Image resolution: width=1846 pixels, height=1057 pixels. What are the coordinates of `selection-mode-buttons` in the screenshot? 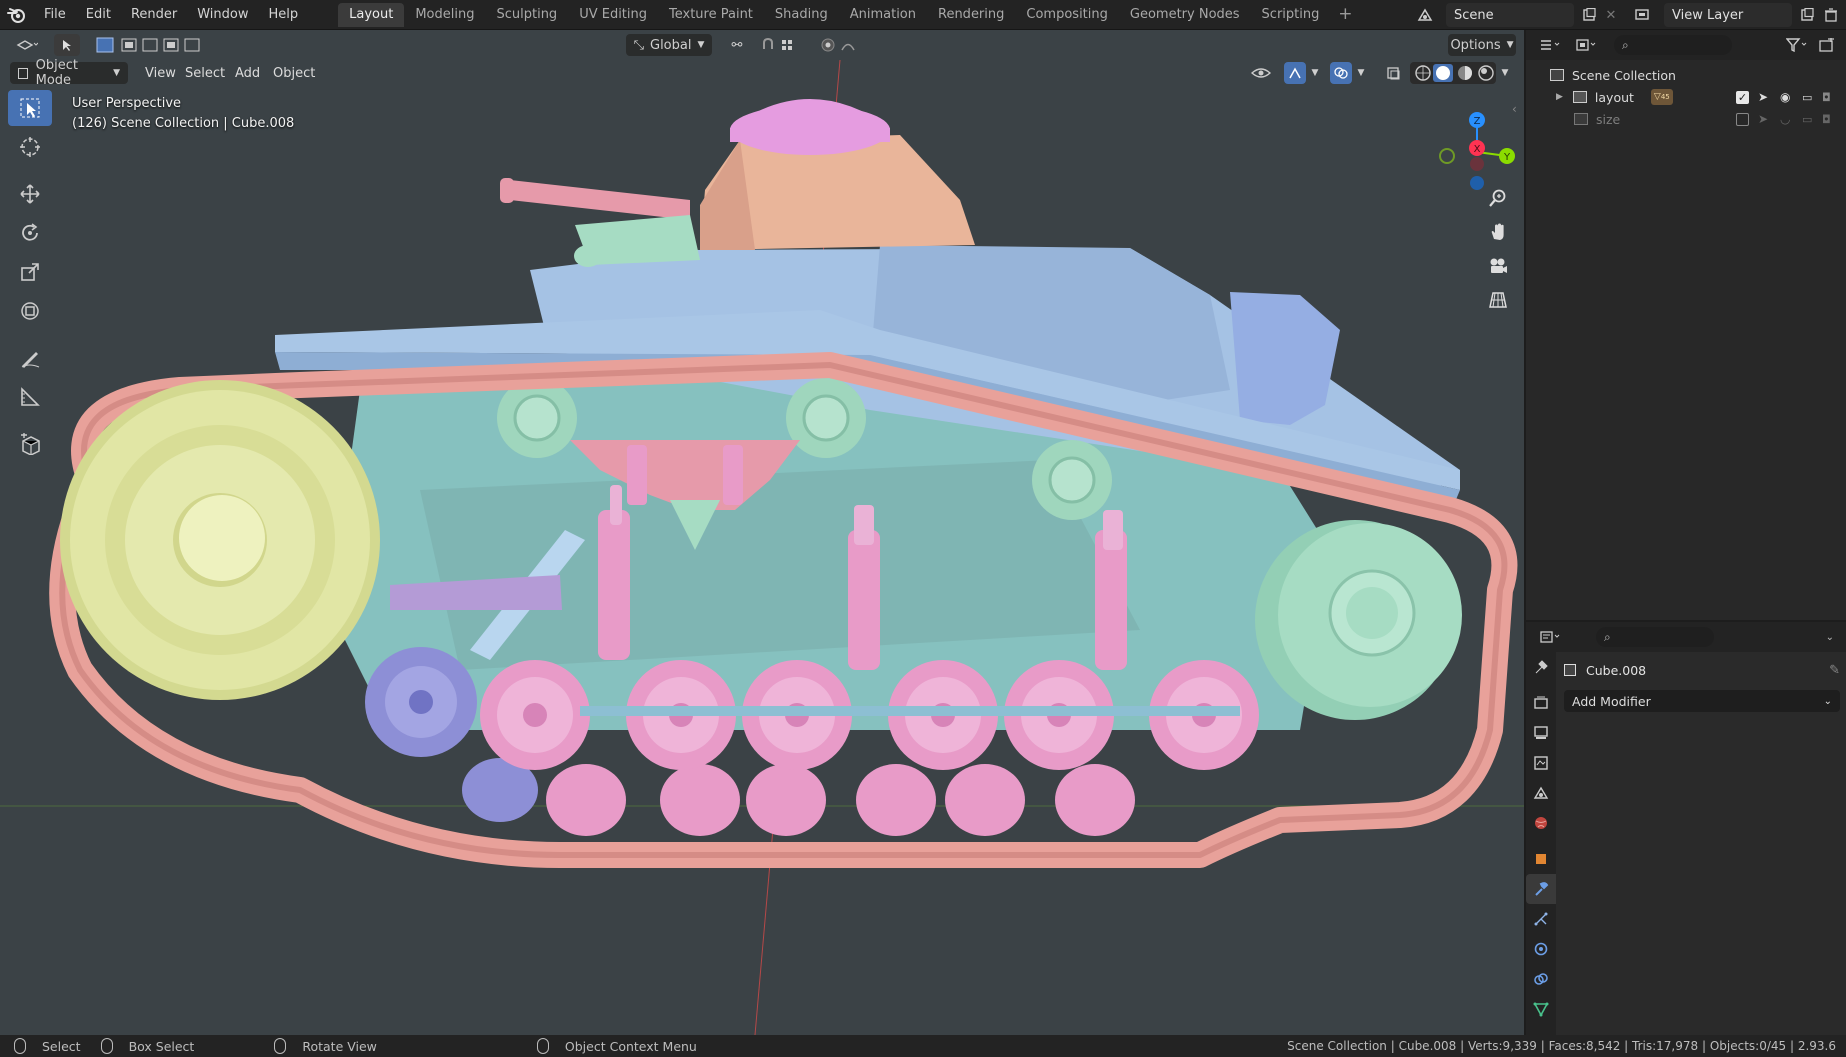 It's located at (148, 45).